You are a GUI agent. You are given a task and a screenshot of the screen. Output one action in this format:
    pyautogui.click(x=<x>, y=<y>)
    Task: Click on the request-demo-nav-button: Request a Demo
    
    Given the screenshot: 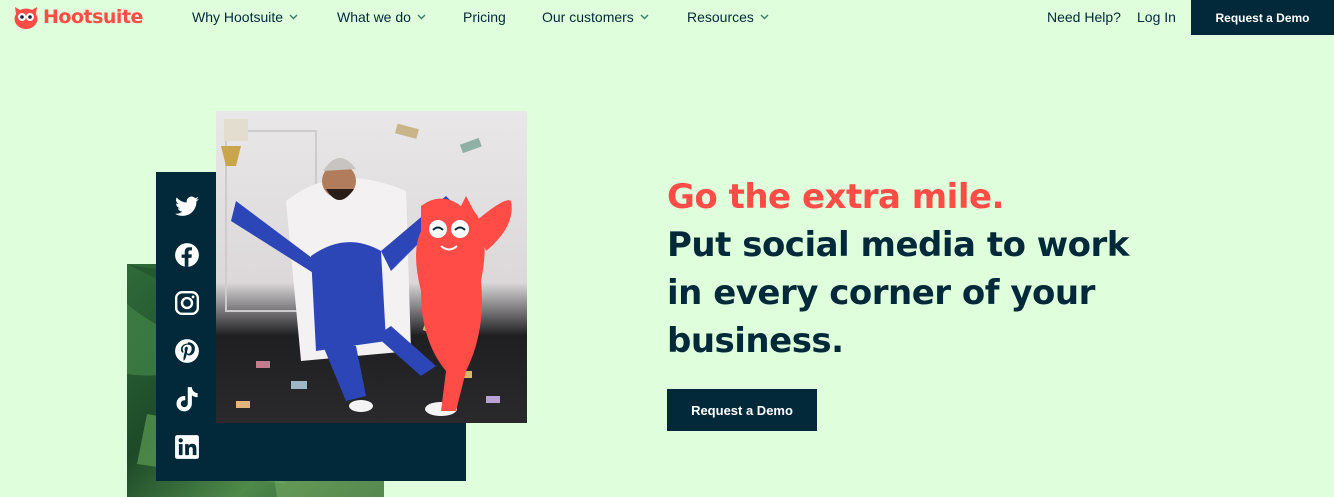 What is the action you would take?
    pyautogui.click(x=1262, y=17)
    